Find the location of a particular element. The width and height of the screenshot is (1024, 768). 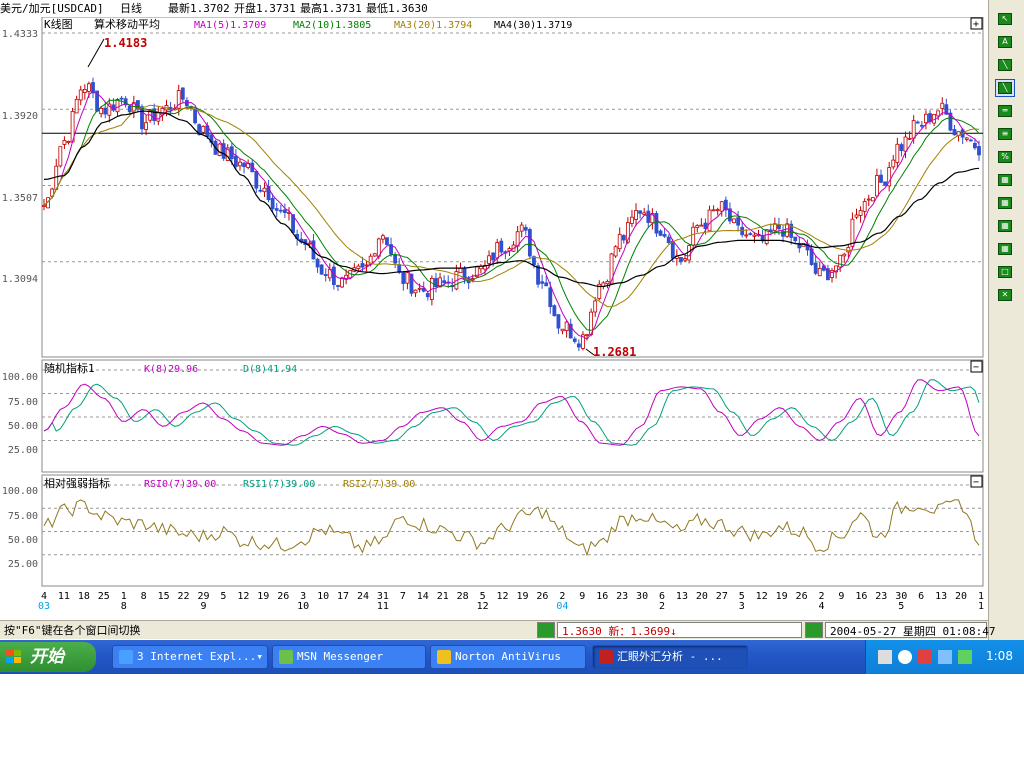

x-day-label: 9 is located at coordinates (841, 596).